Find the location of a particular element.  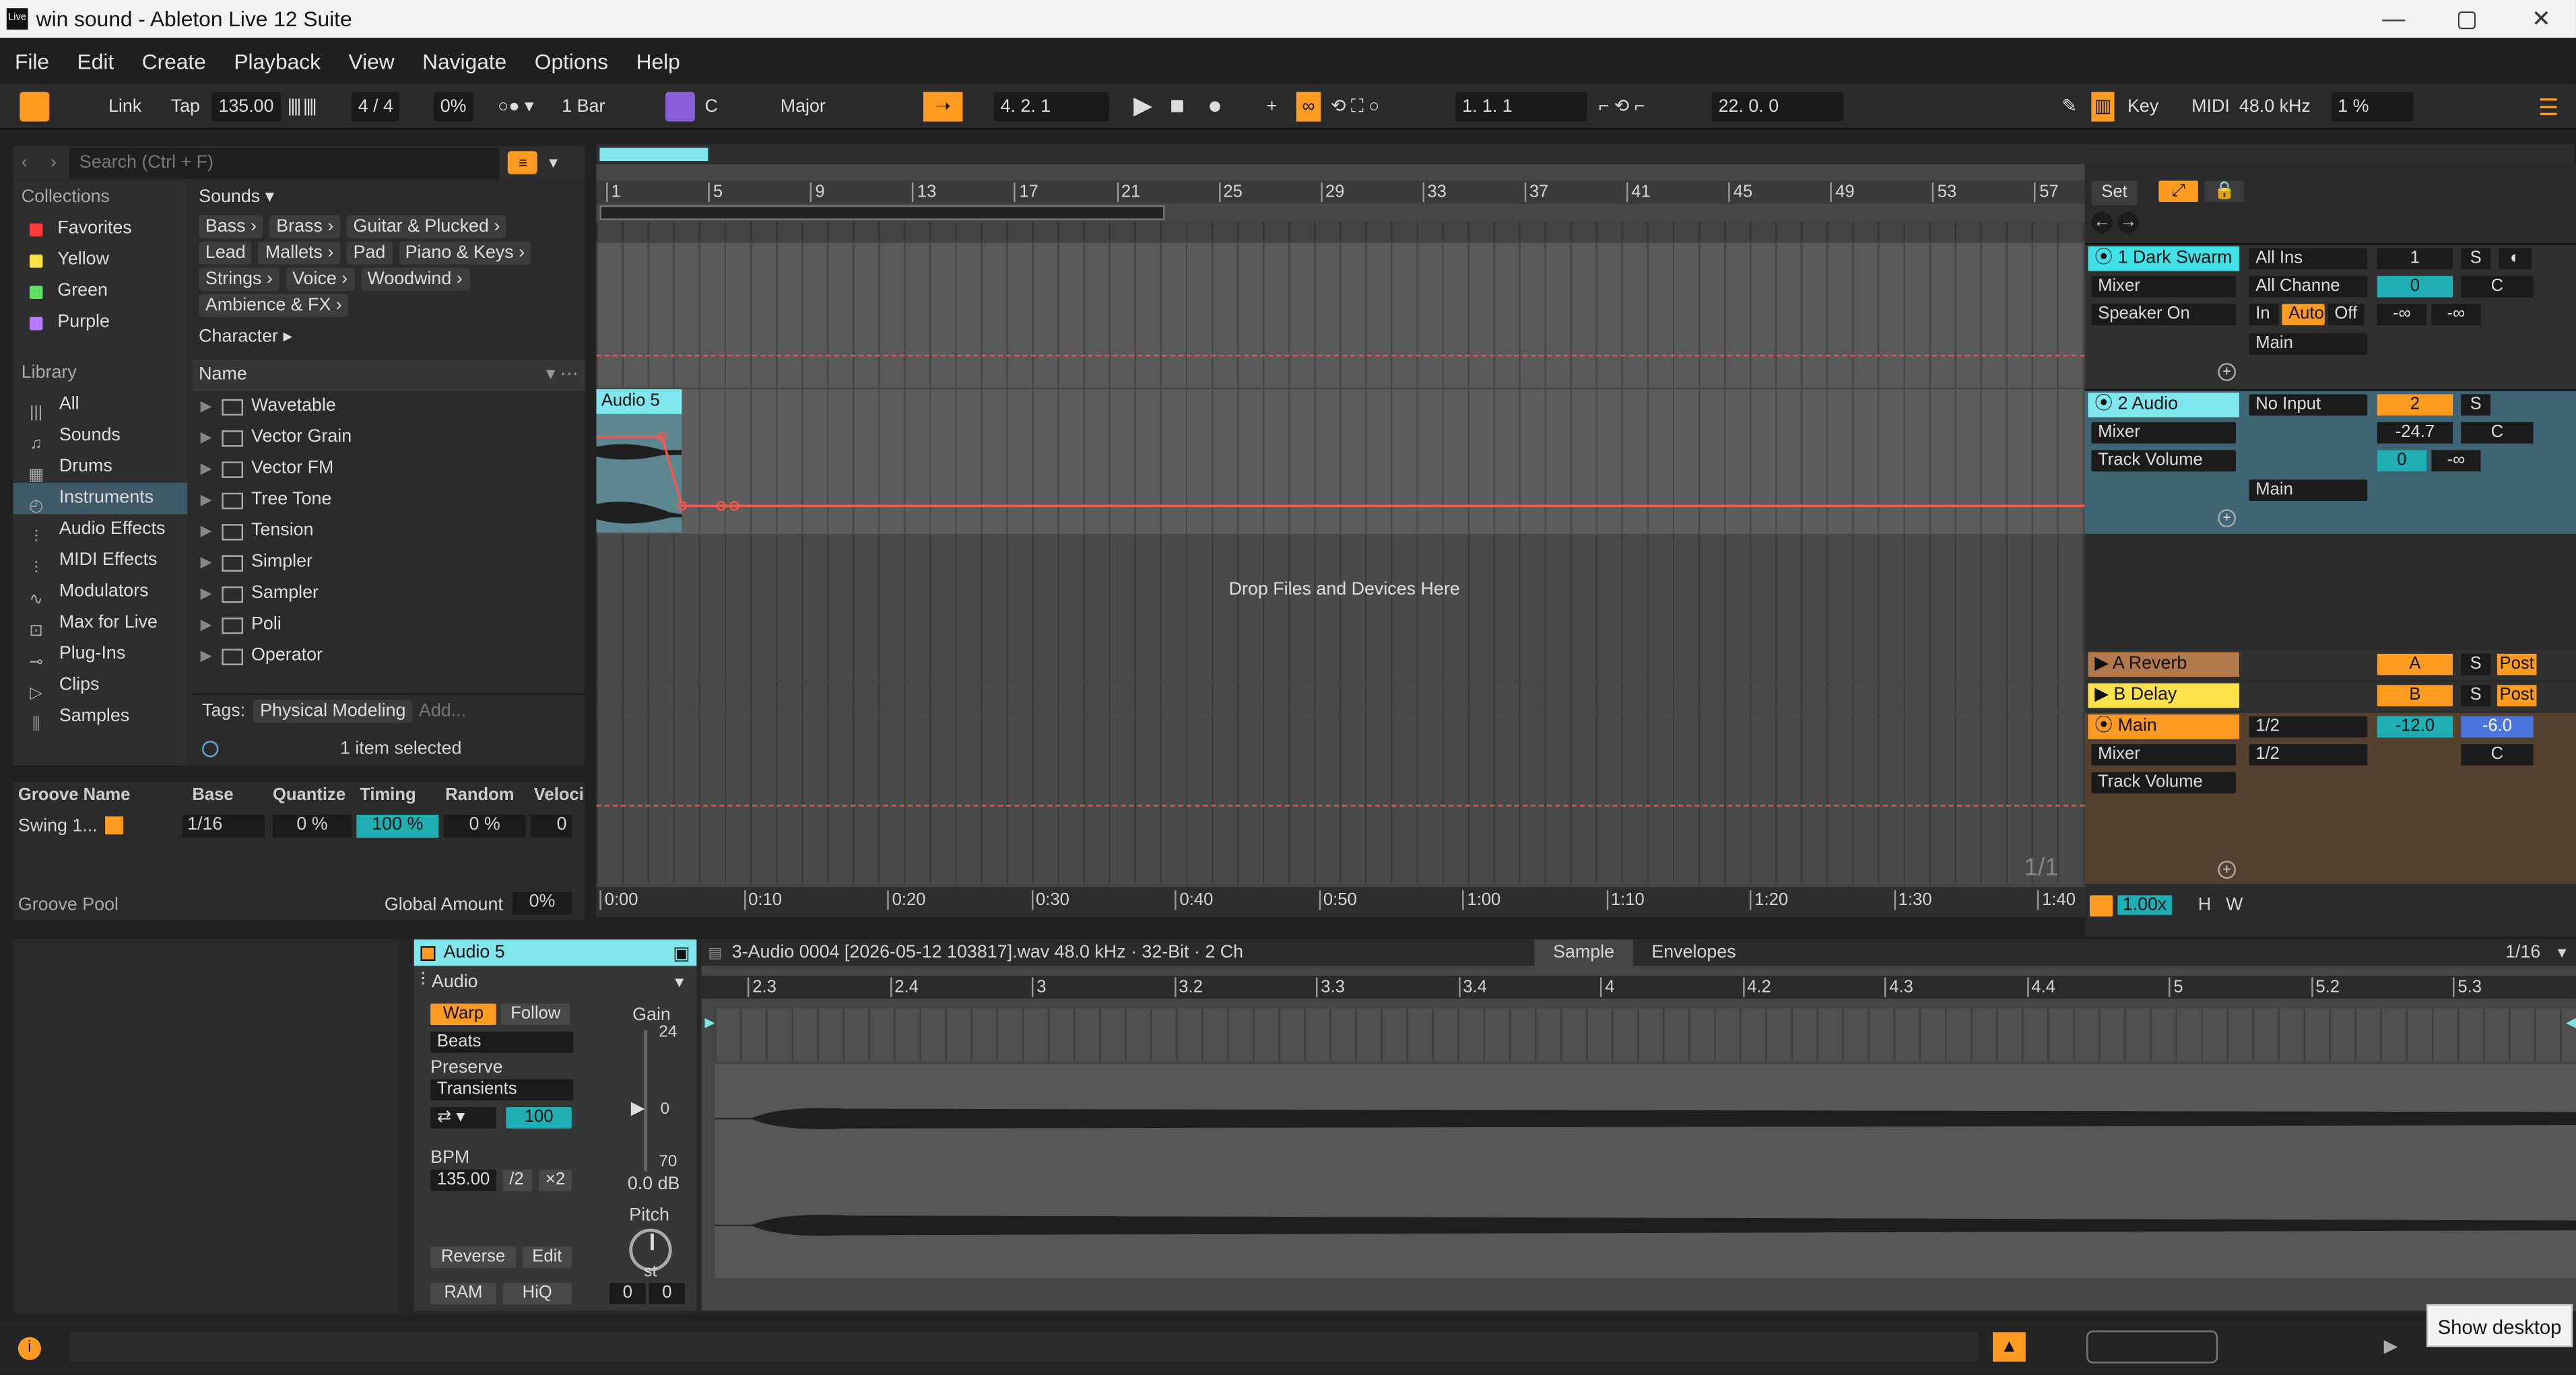

punch-icon: ⌐ ⟲ ⌐ is located at coordinates (1622, 107).